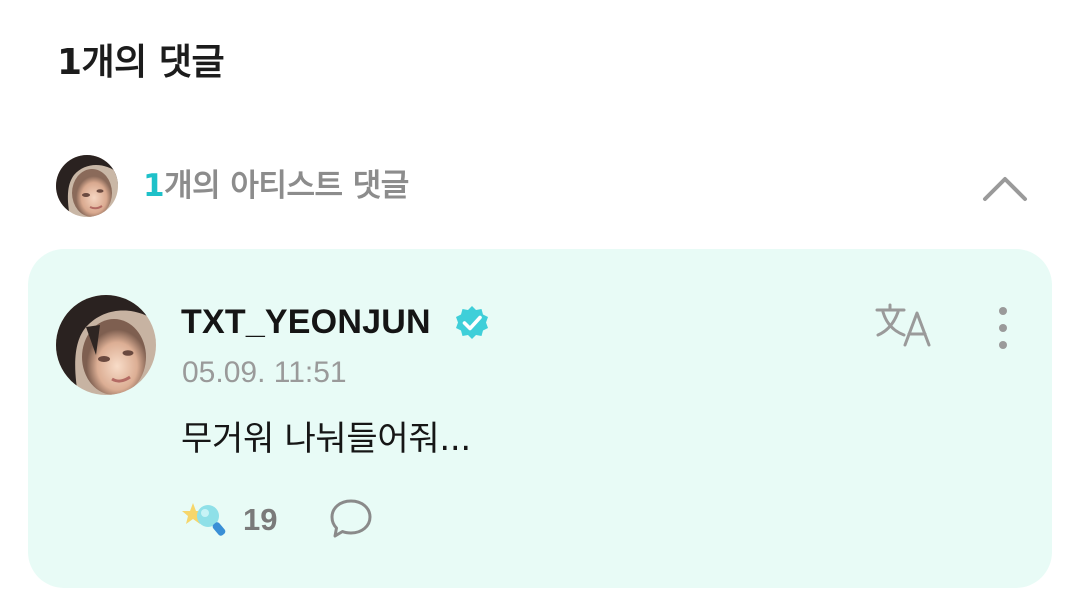  I want to click on artist-avatar, so click(87, 186).